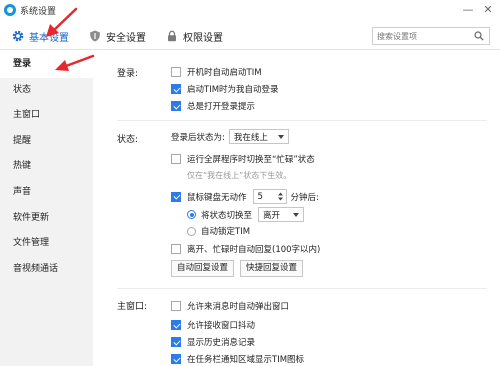 Image resolution: width=500 pixels, height=366 pixels. I want to click on after-login-status: 登录后状态为: 我在线上, so click(230, 136).